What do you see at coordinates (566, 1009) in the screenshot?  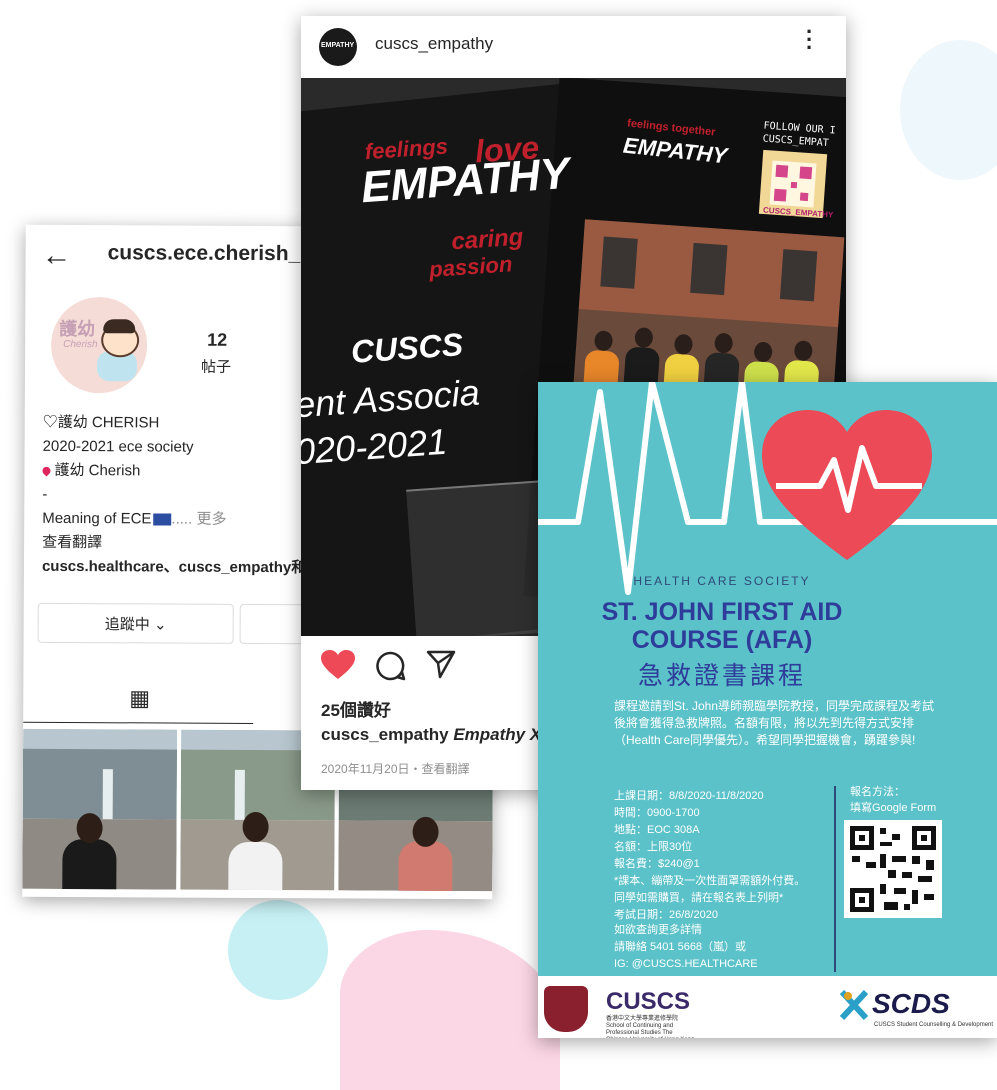 I see `cuhk-crest-icon` at bounding box center [566, 1009].